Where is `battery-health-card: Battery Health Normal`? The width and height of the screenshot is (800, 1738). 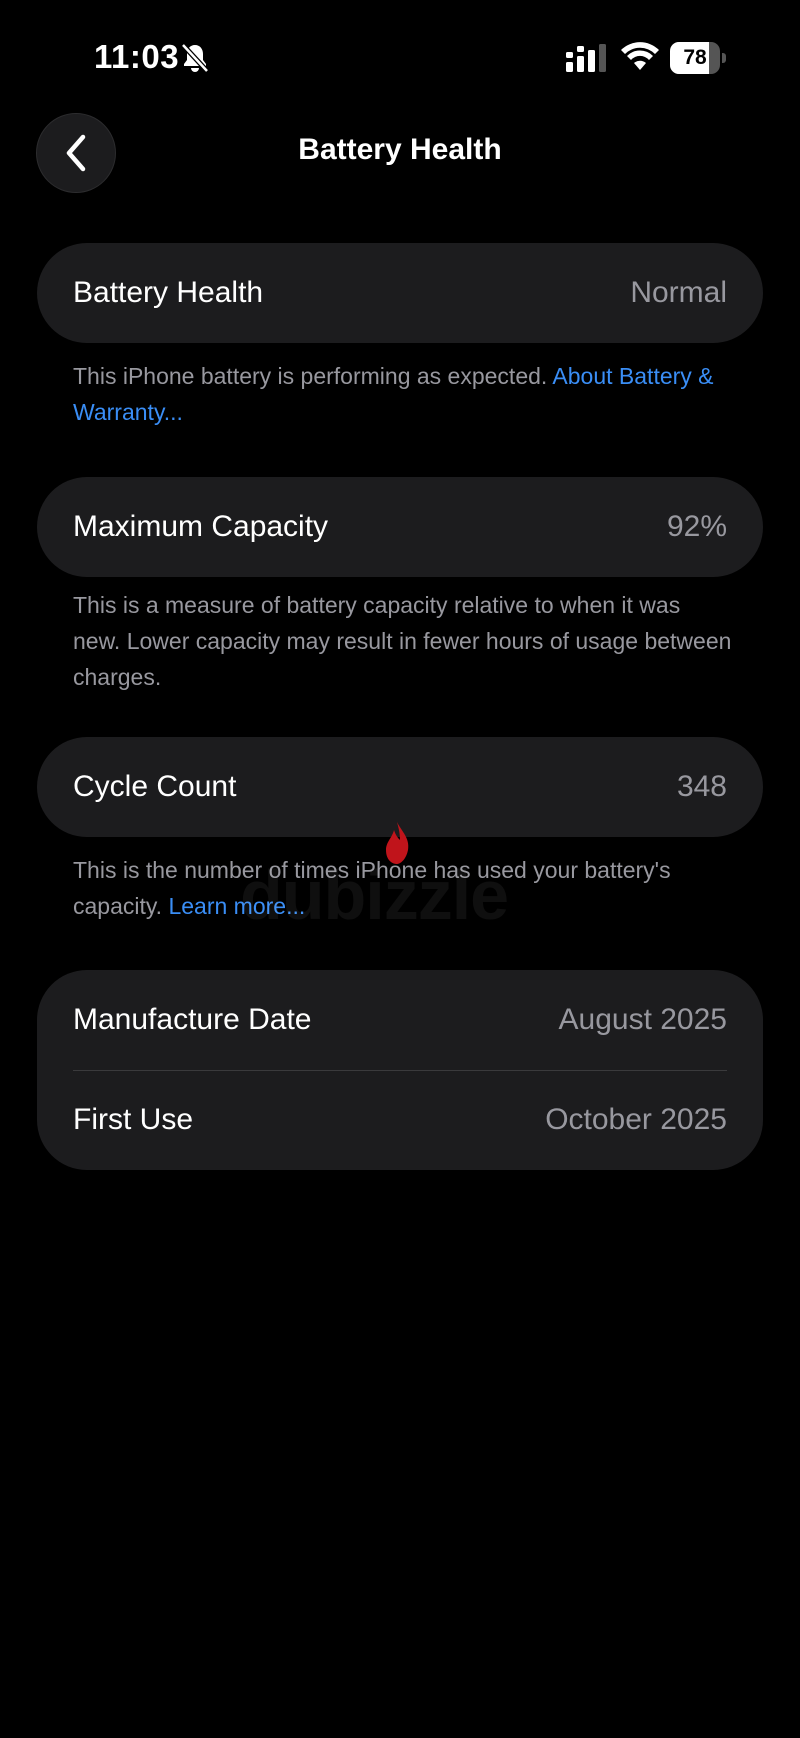
battery-health-card: Battery Health Normal is located at coordinates (400, 293).